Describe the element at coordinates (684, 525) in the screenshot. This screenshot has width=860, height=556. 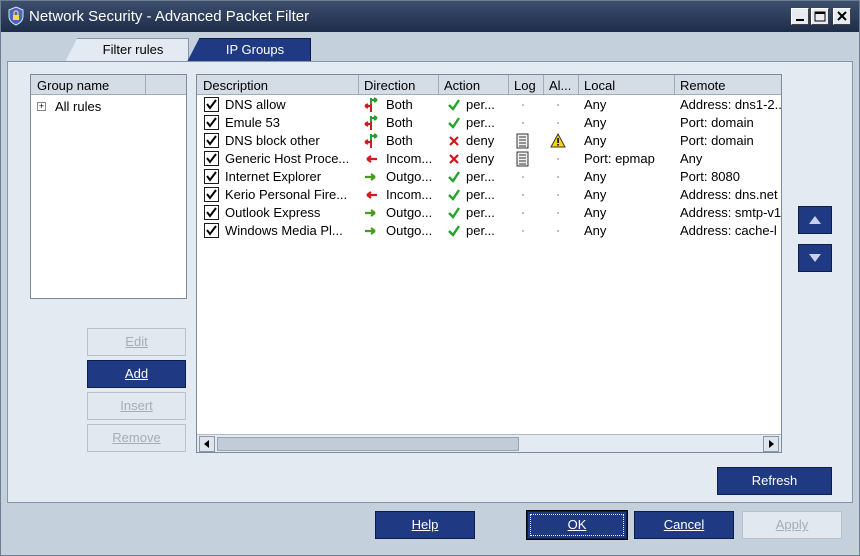
I see `cancel-button: Cancel` at that location.